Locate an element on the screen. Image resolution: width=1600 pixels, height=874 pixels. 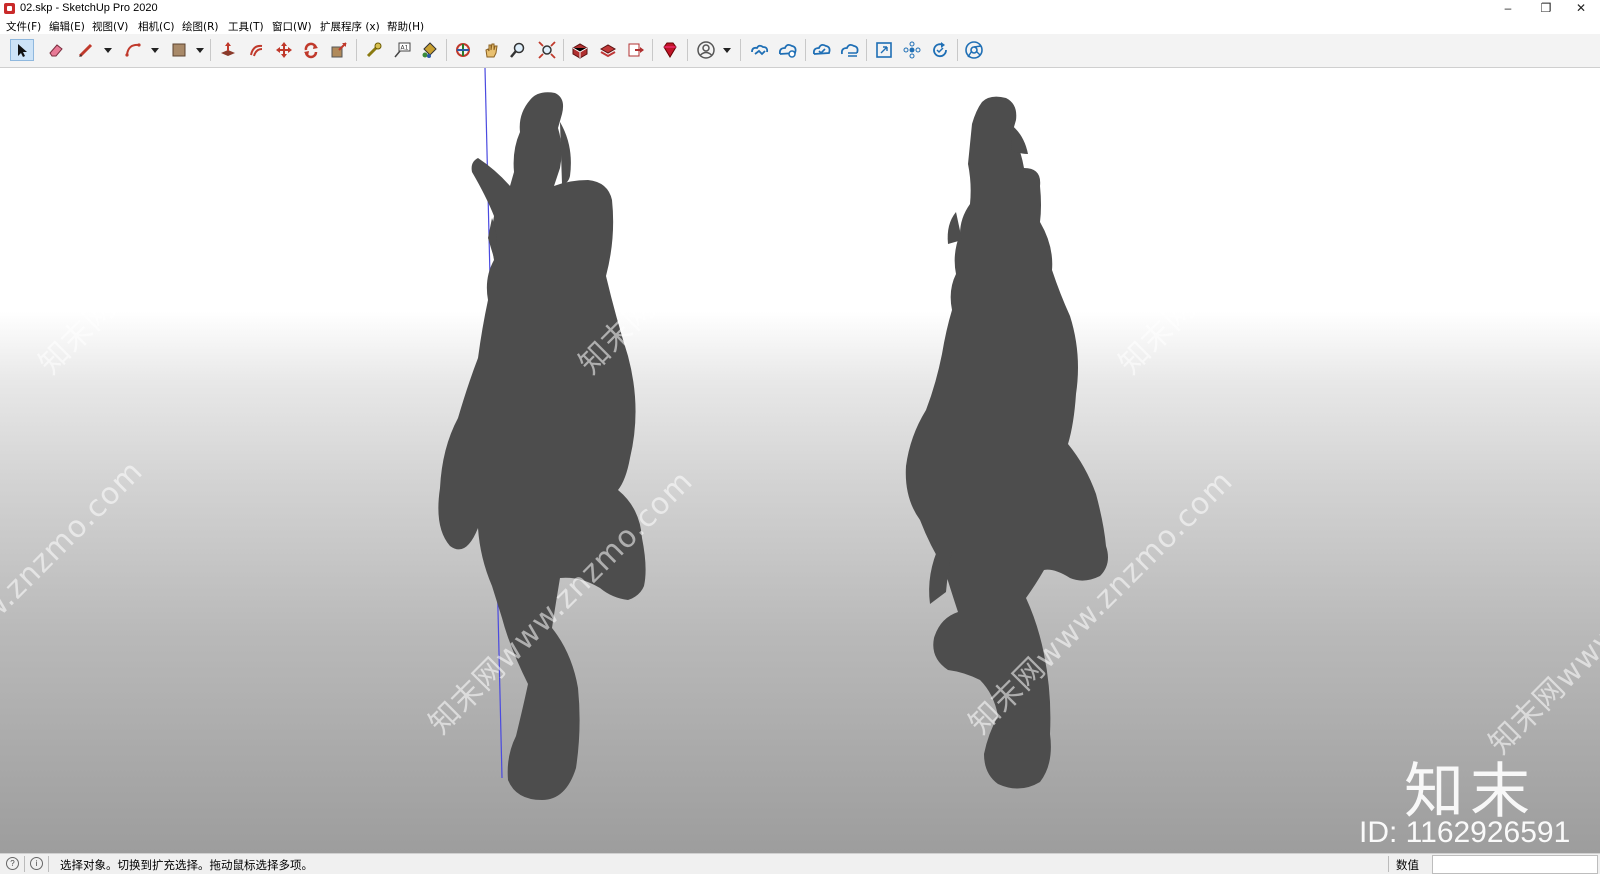
trimble-connect-button is located at coordinates (760, 50).